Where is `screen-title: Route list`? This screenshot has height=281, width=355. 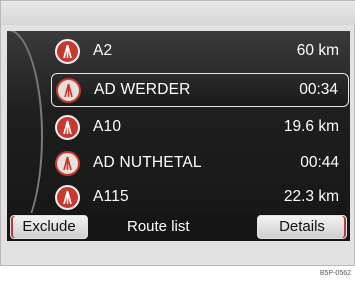
screen-title: Route list is located at coordinates (158, 226).